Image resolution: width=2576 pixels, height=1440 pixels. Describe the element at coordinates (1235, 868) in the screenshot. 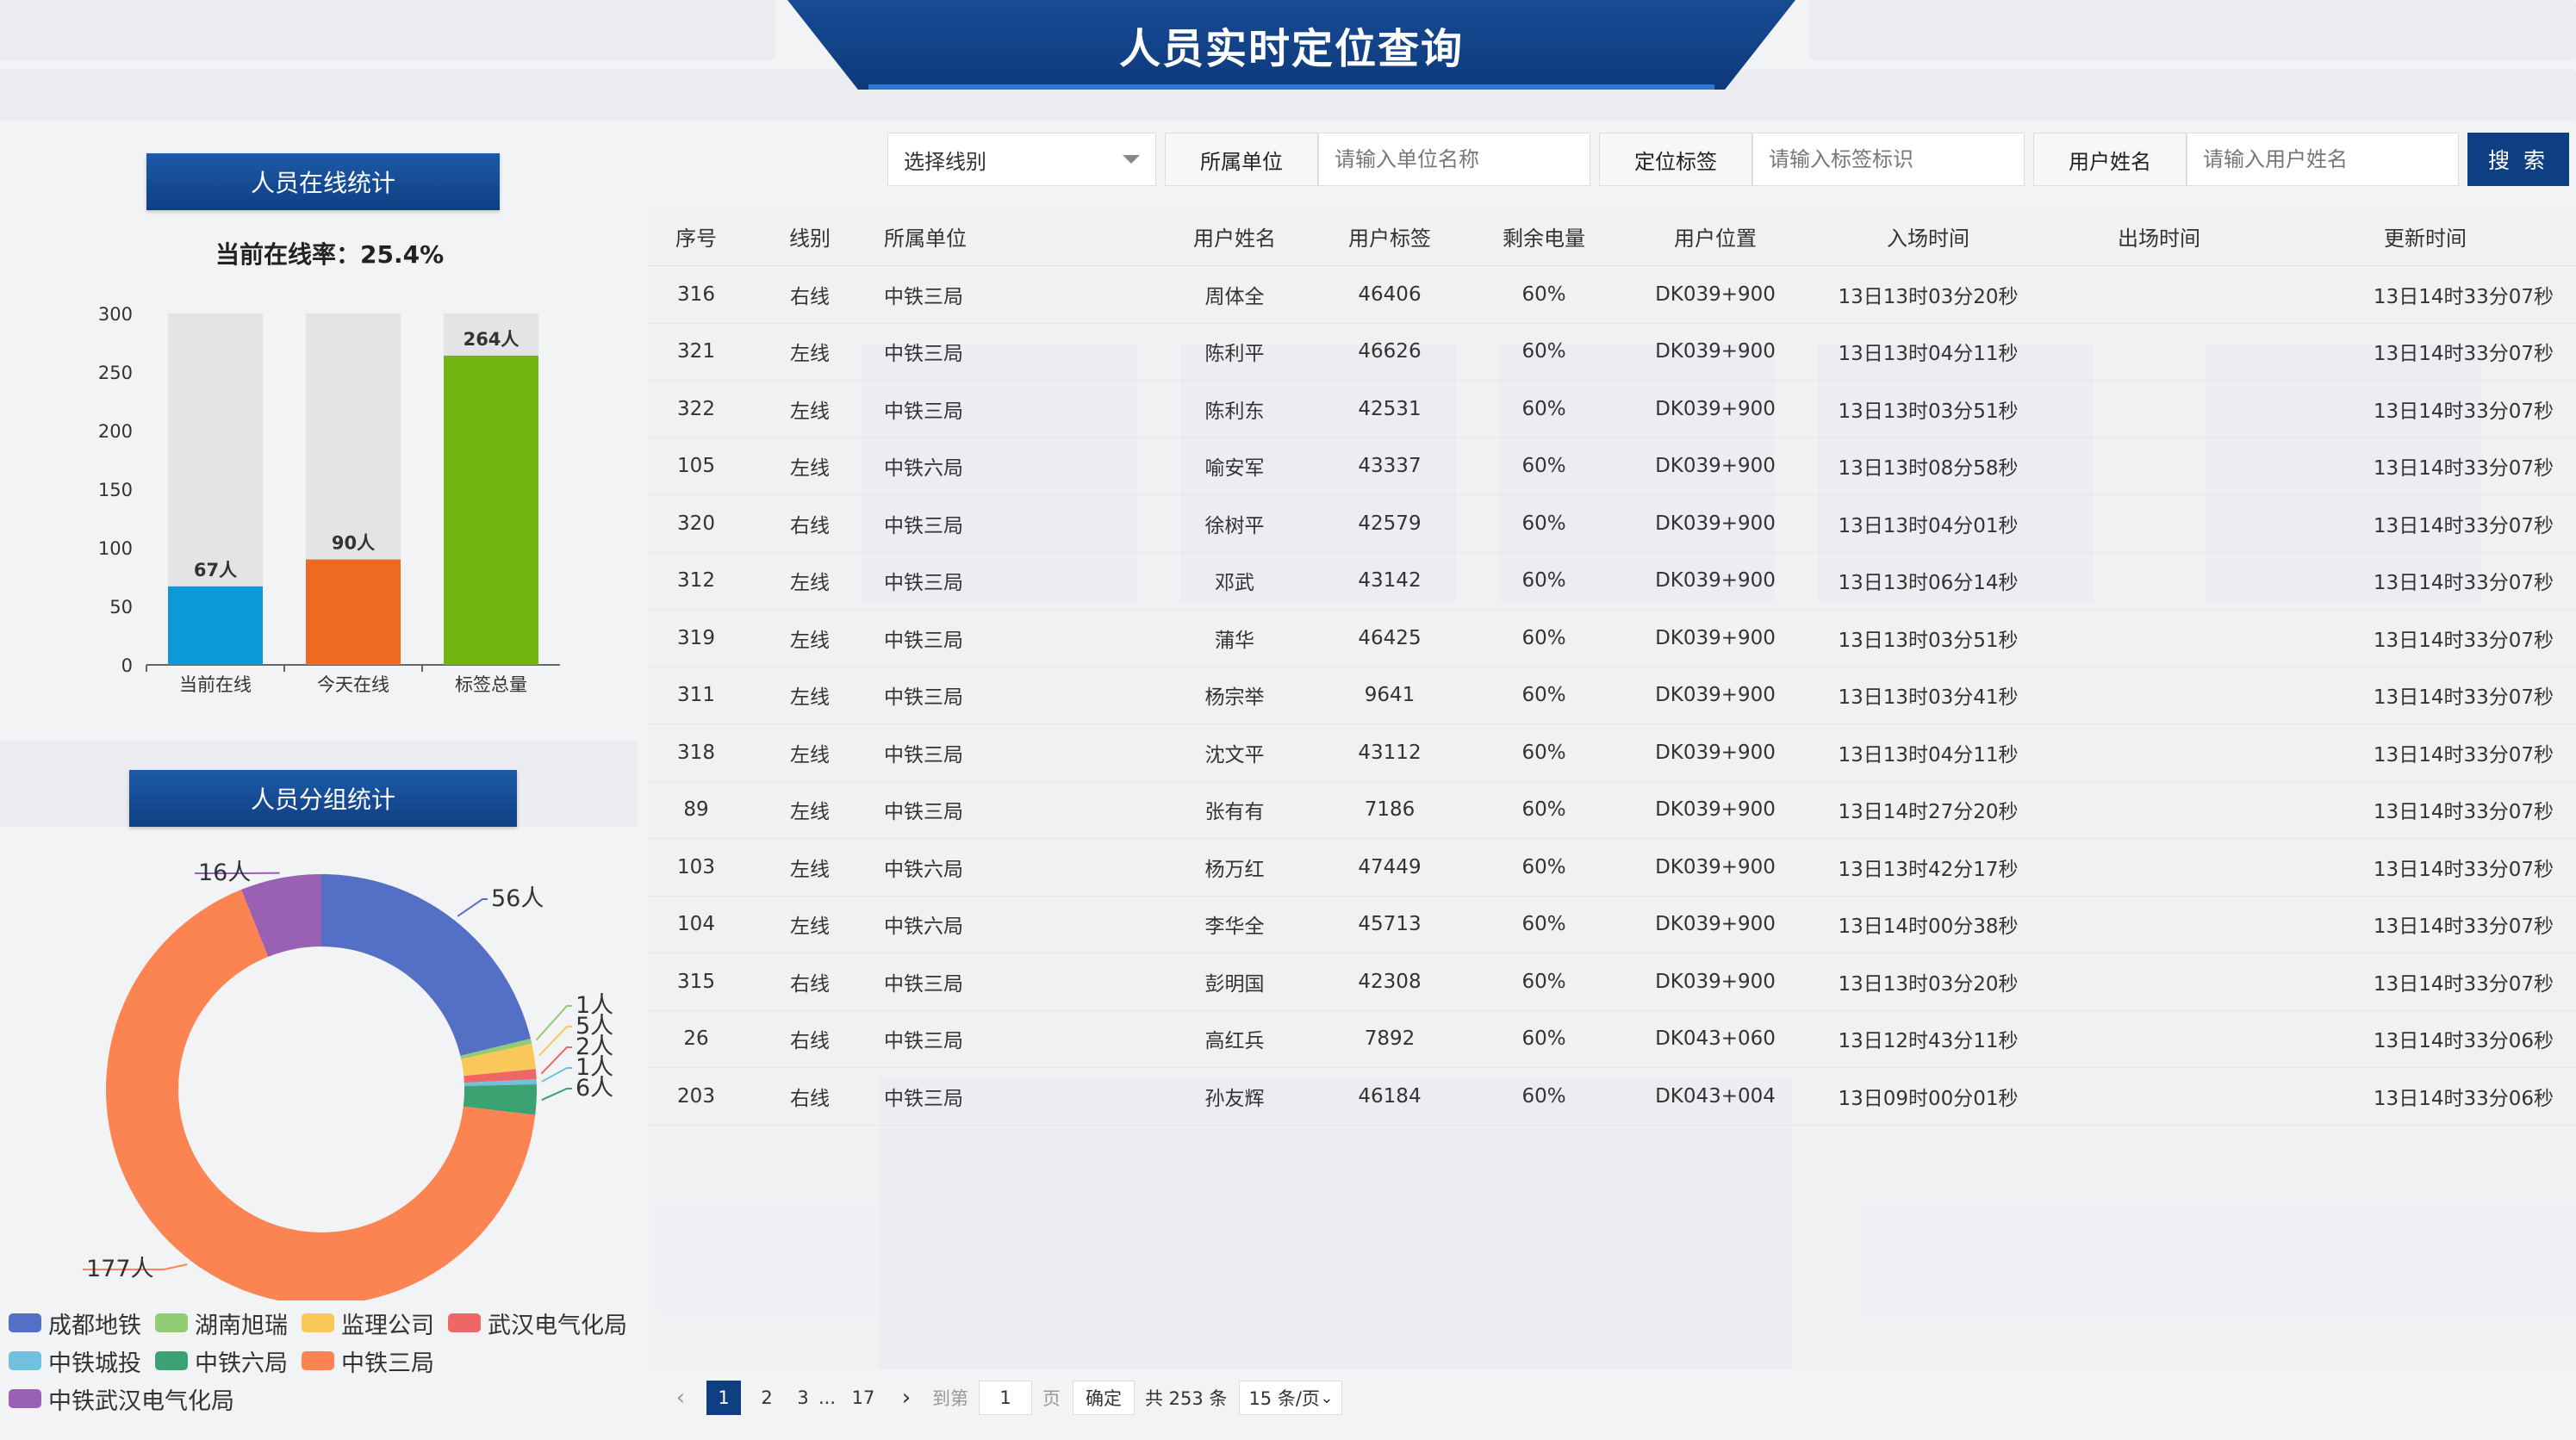

I see `cell-name: 杨万红` at that location.